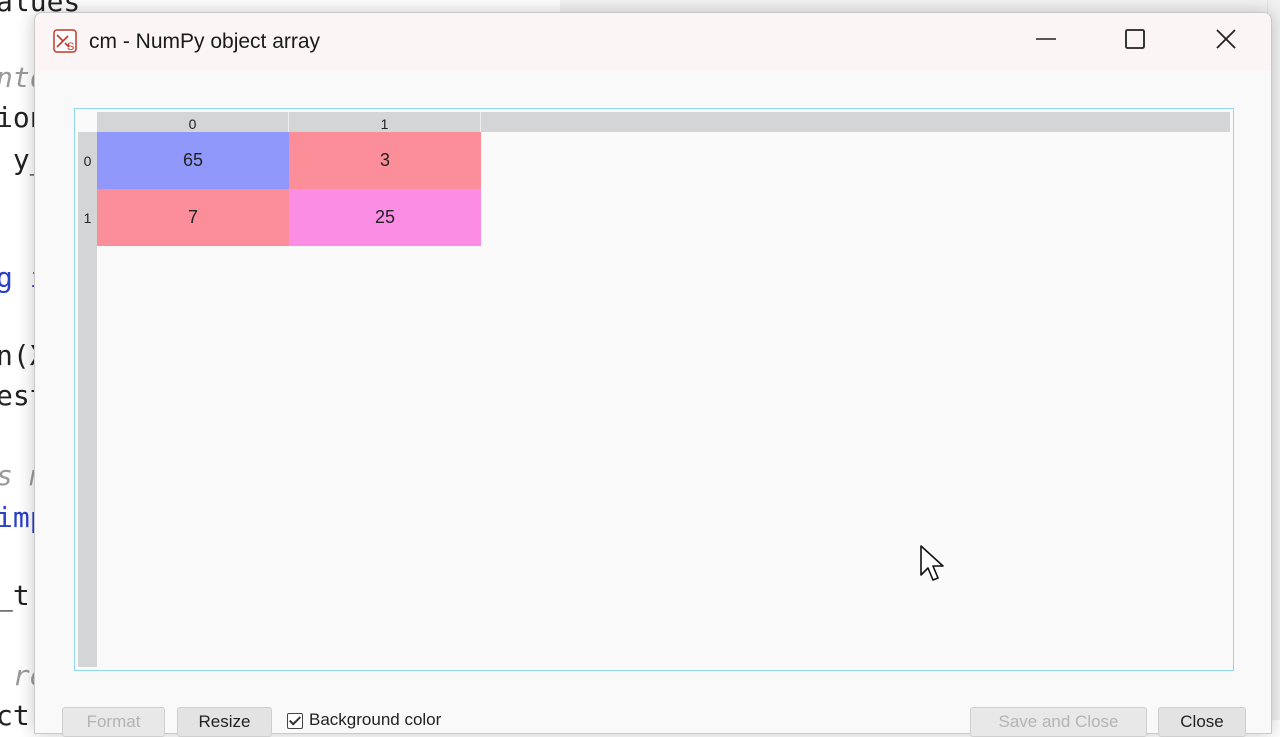 Image resolution: width=1280 pixels, height=737 pixels. I want to click on table-cell: 65, so click(193, 160).